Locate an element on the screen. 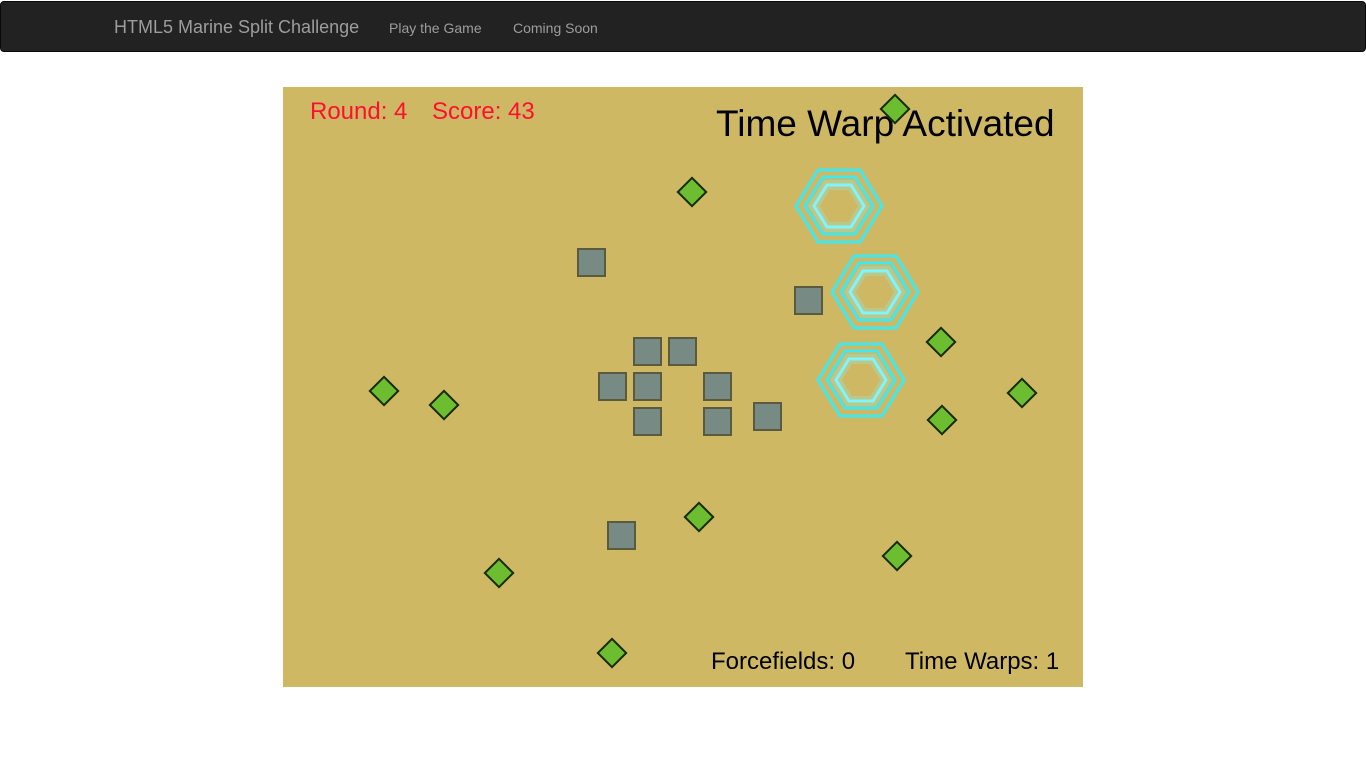 Image resolution: width=1366 pixels, height=768 pixels. time-warps-counter: Time Warps: 1 is located at coordinates (982, 661).